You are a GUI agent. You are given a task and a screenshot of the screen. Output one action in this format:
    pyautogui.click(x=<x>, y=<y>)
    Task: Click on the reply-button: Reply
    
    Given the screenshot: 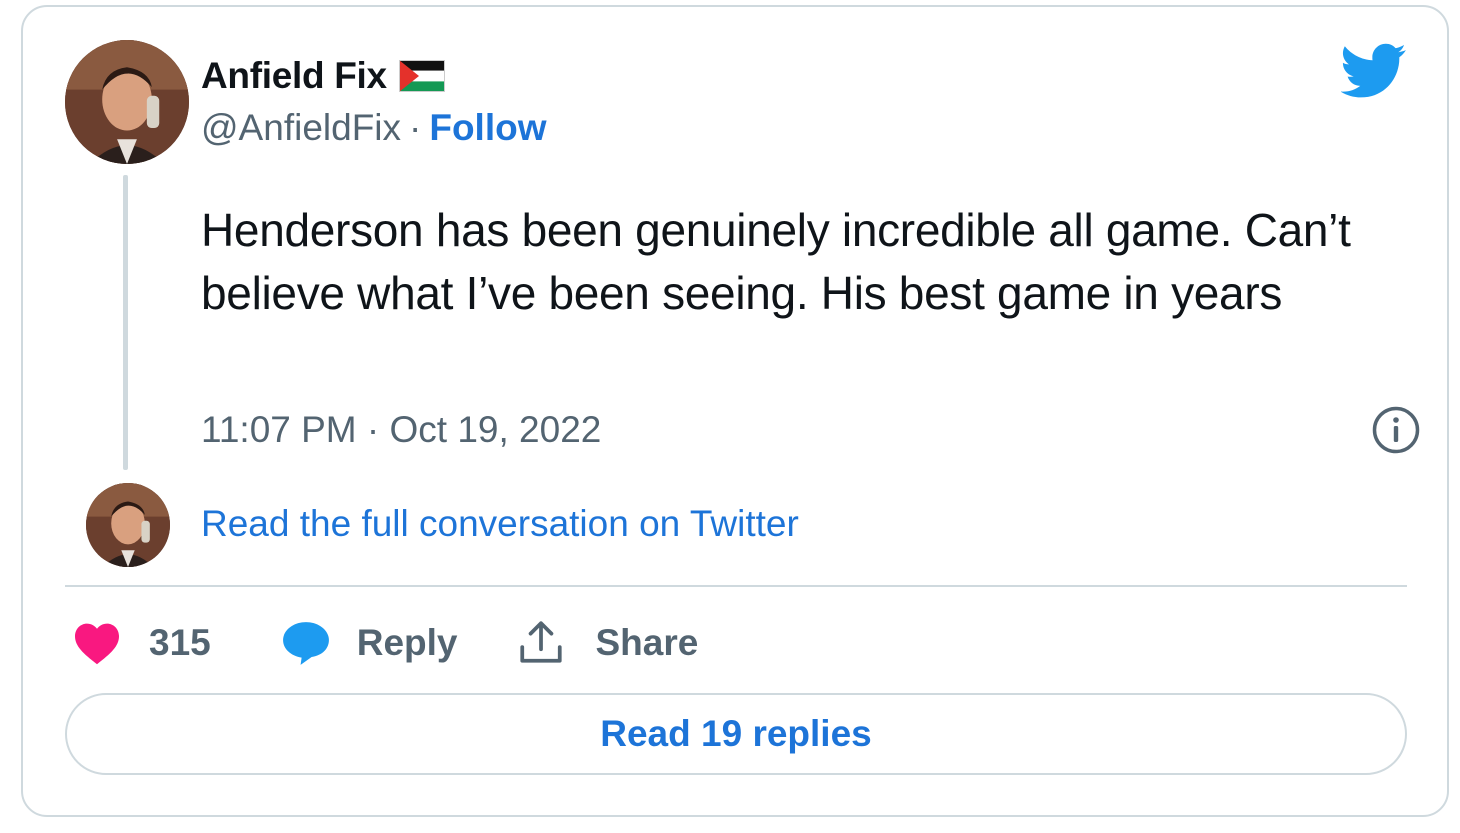 What is the action you would take?
    pyautogui.click(x=369, y=643)
    